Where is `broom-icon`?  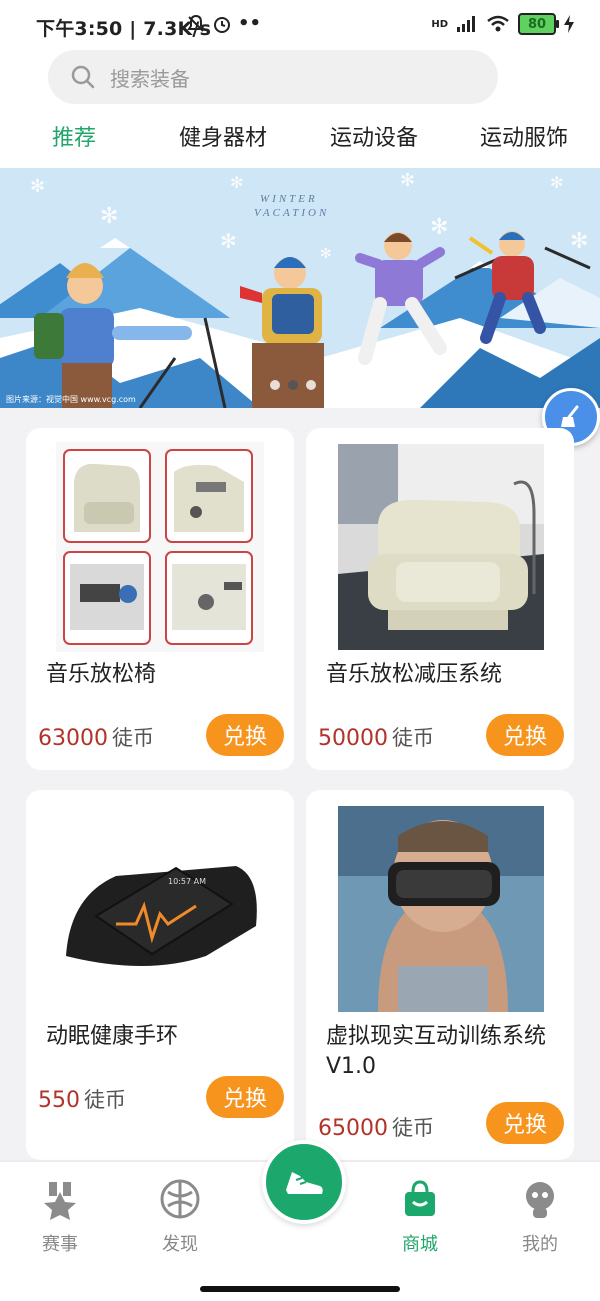
broom-icon is located at coordinates (570, 416).